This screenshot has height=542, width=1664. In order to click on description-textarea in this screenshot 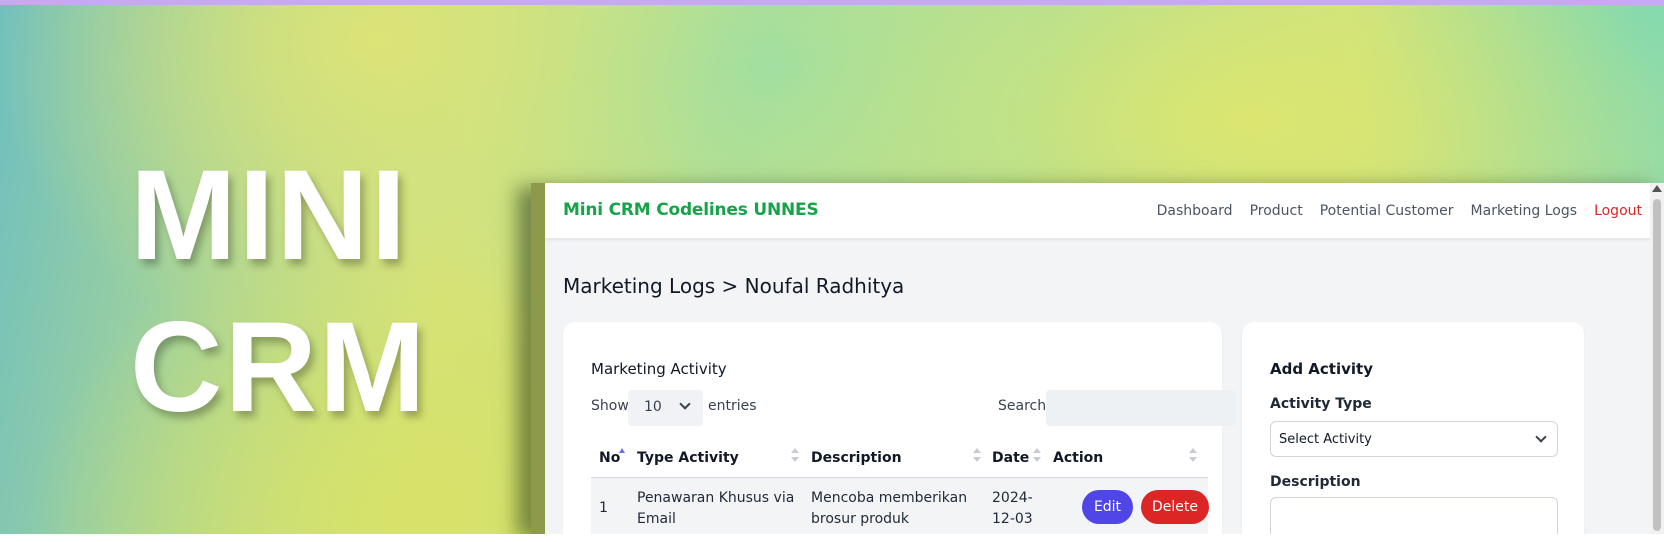, I will do `click(1414, 515)`.